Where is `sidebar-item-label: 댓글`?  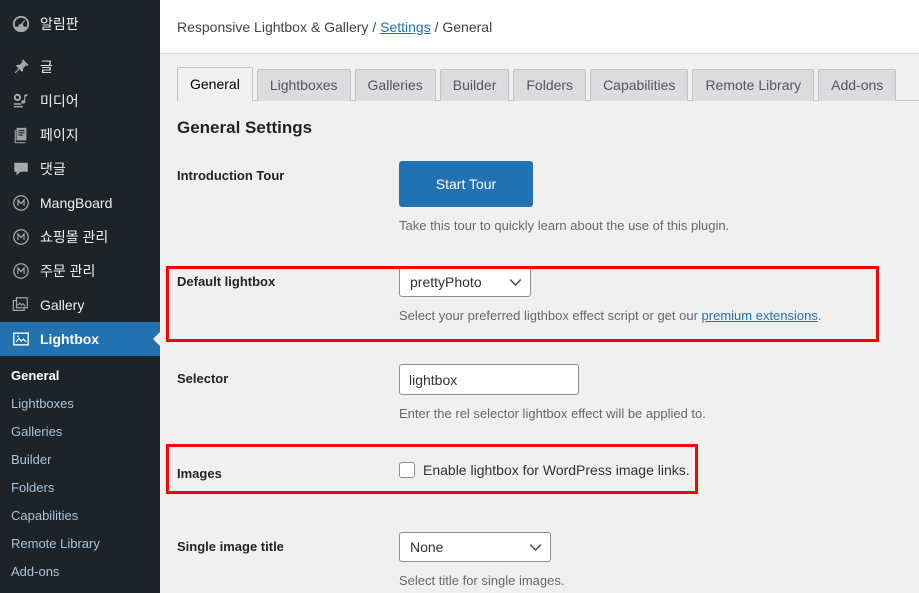
sidebar-item-label: 댓글 is located at coordinates (53, 168).